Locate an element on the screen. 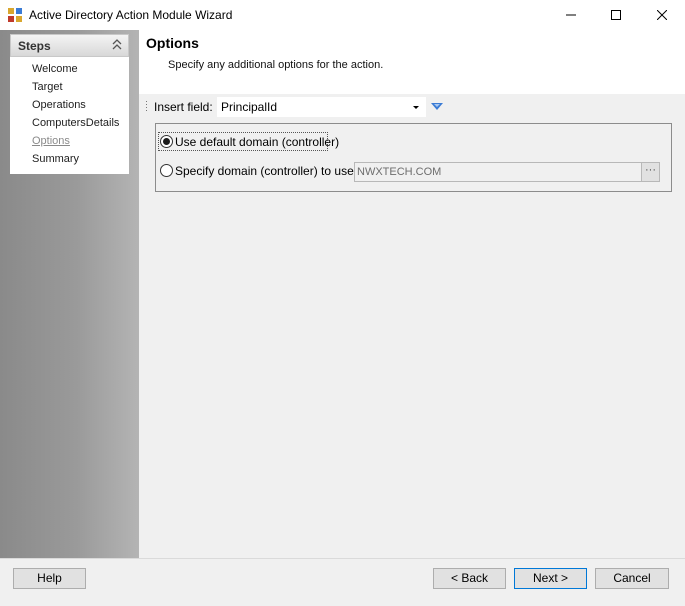 This screenshot has width=685, height=606. default-domain-label: Use default domain (controller) is located at coordinates (257, 142).